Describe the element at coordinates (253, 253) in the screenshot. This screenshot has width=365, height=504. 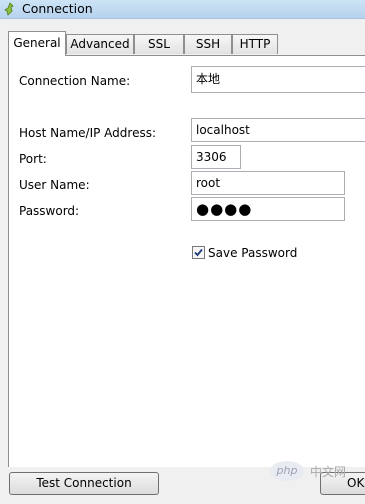
I see `save-password-label: Save Password` at that location.